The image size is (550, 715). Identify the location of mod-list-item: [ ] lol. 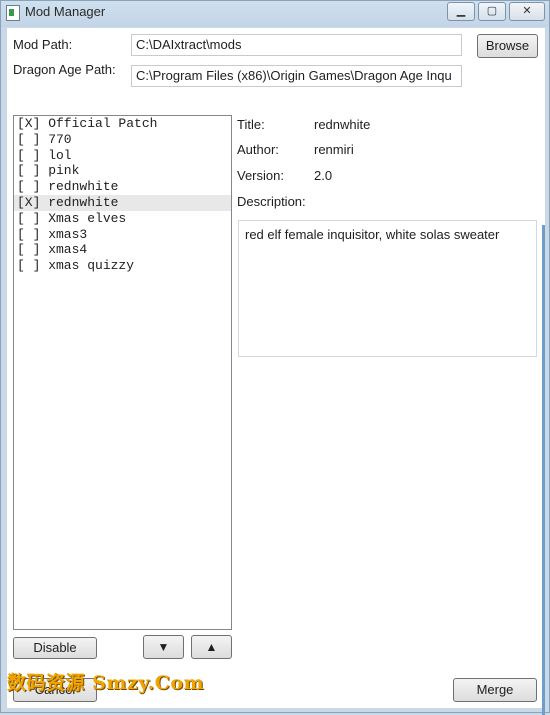
(122, 156).